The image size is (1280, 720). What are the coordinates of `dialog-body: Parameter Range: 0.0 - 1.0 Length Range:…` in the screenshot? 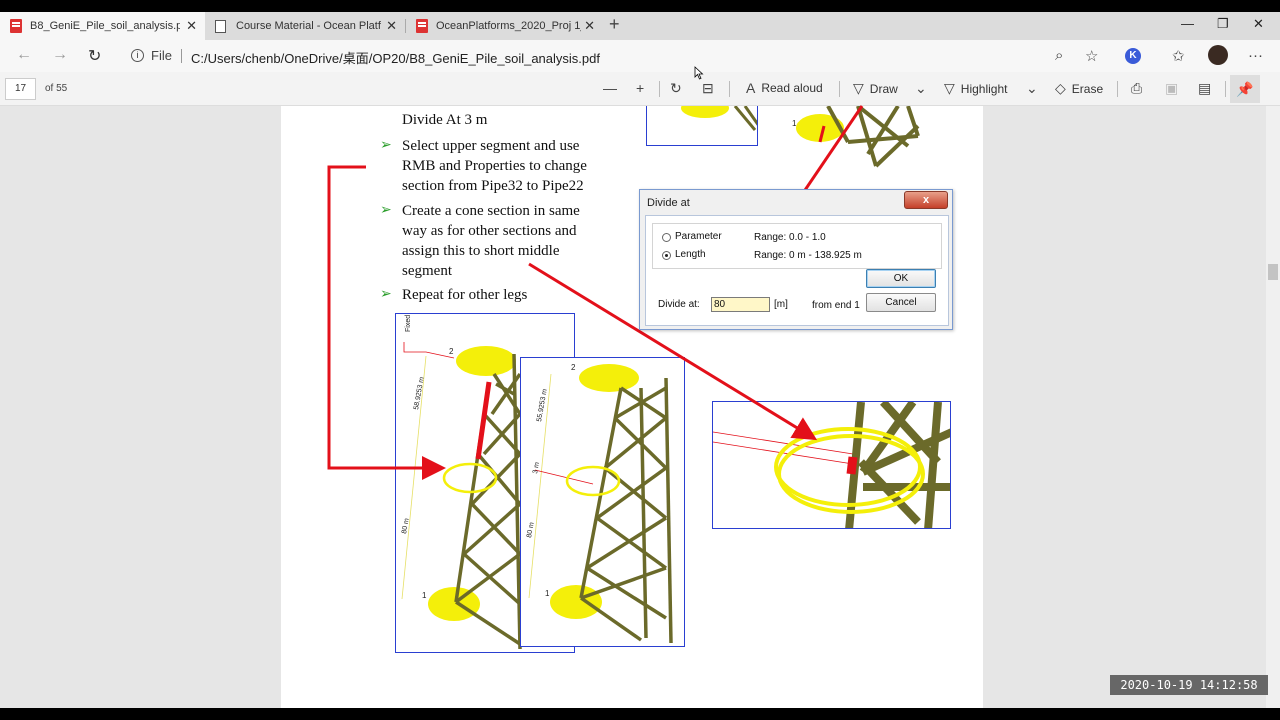 It's located at (797, 270).